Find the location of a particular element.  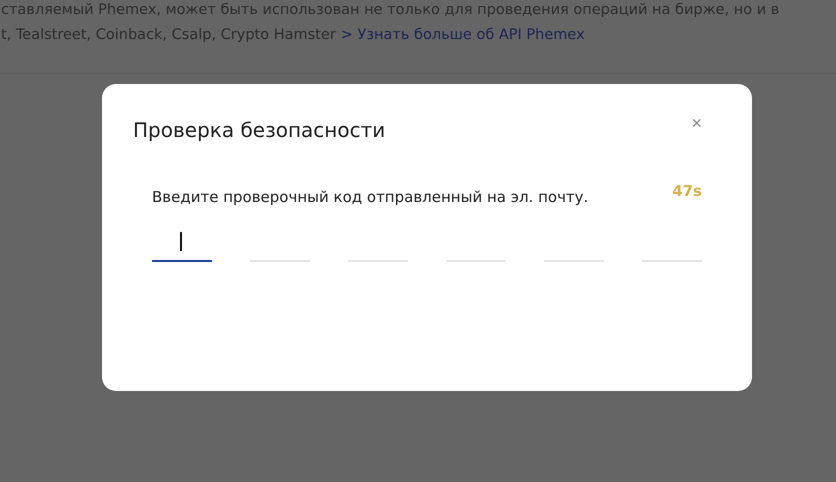

countdown-timer: 47s is located at coordinates (687, 191).